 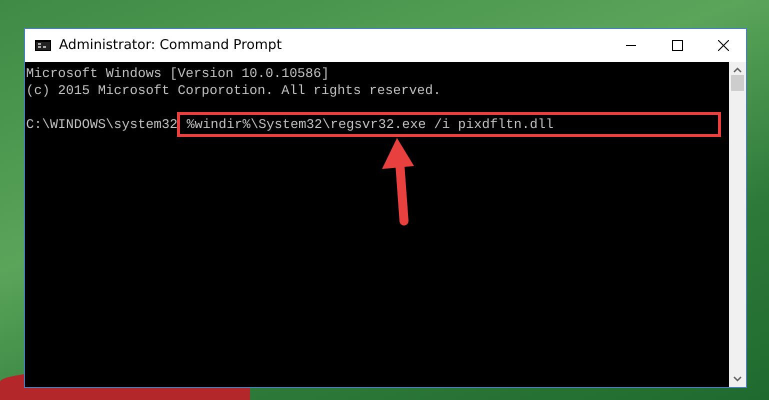 I want to click on console-text: Microsoft Windows [Version 10.0.10586], so click(x=178, y=73).